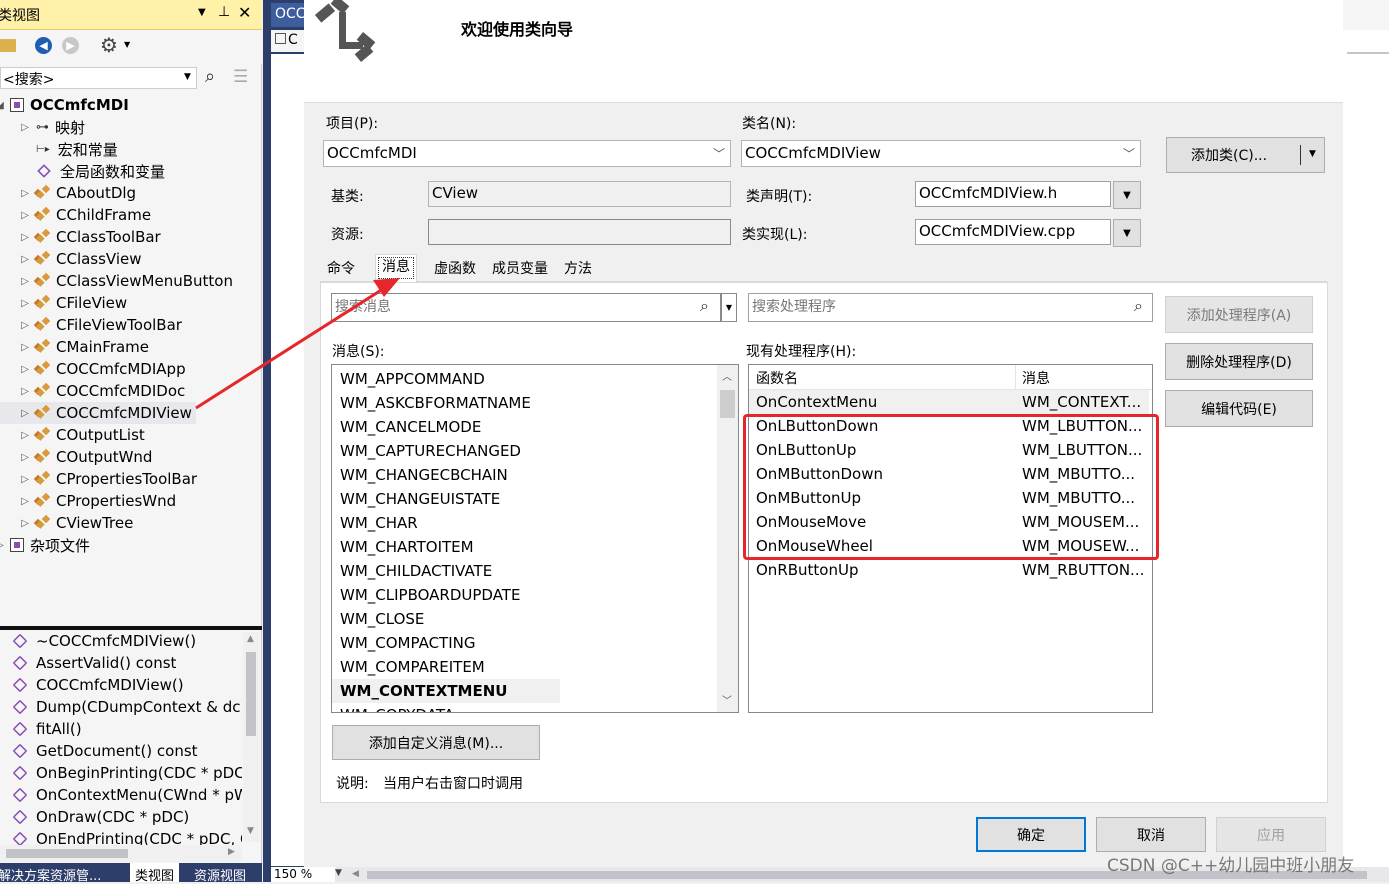 This screenshot has height=884, width=1389. Describe the element at coordinates (950, 307) in the screenshot. I see `search-handlers-input: 搜索处理程序 ⌕` at that location.